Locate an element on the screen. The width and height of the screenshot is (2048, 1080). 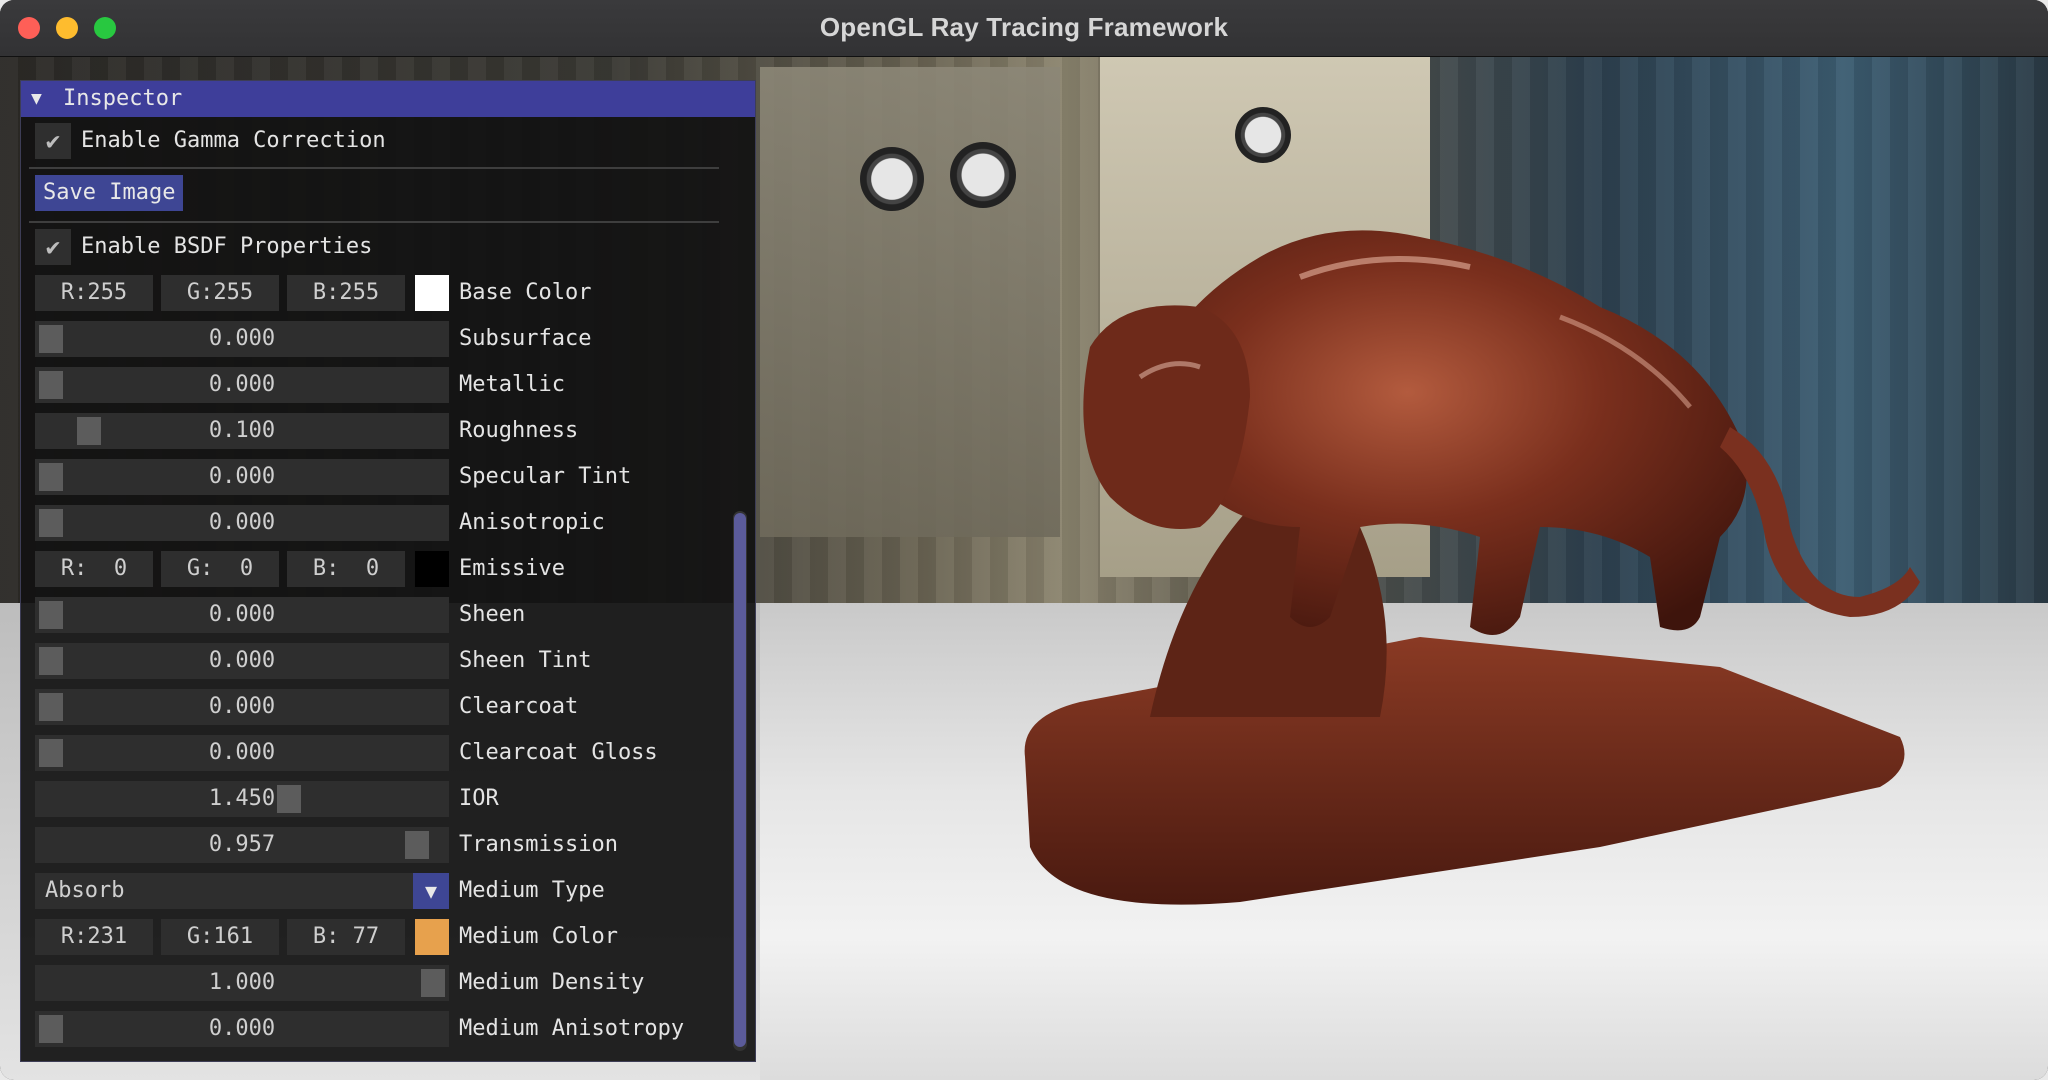
ior-label: IOR is located at coordinates (479, 798).